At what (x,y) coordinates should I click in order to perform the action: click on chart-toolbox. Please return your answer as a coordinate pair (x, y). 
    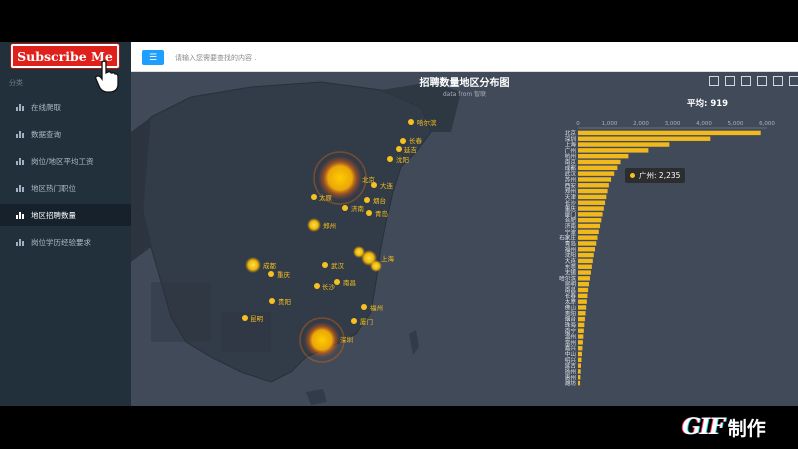
    Looking at the image, I should click on (753, 81).